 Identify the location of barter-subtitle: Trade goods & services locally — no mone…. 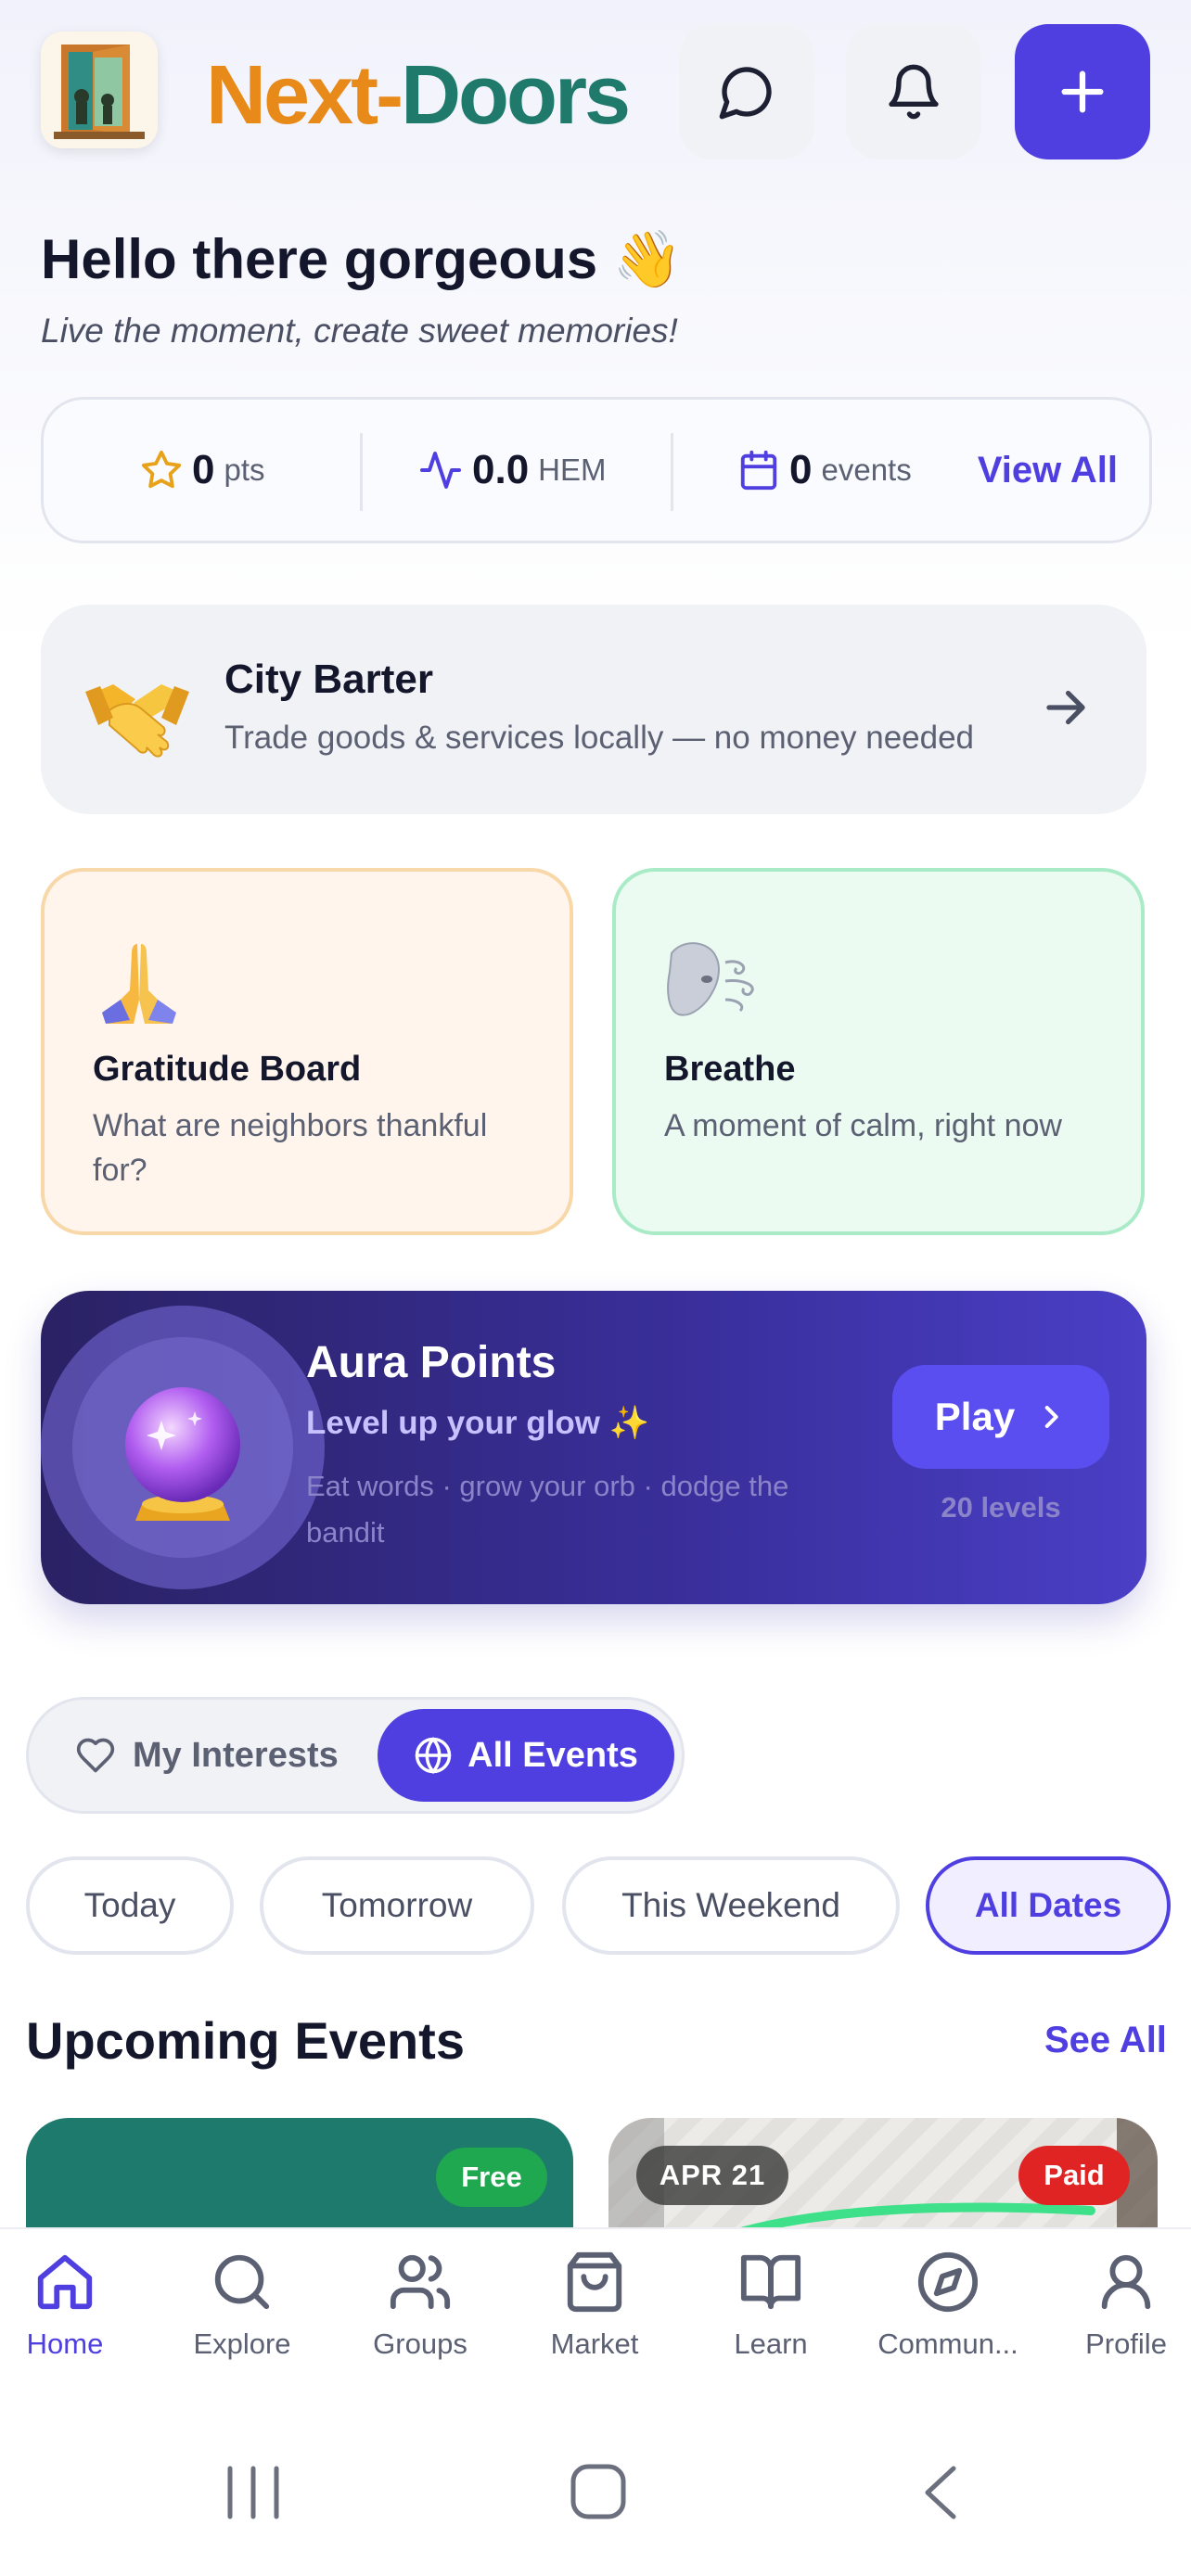
(599, 738).